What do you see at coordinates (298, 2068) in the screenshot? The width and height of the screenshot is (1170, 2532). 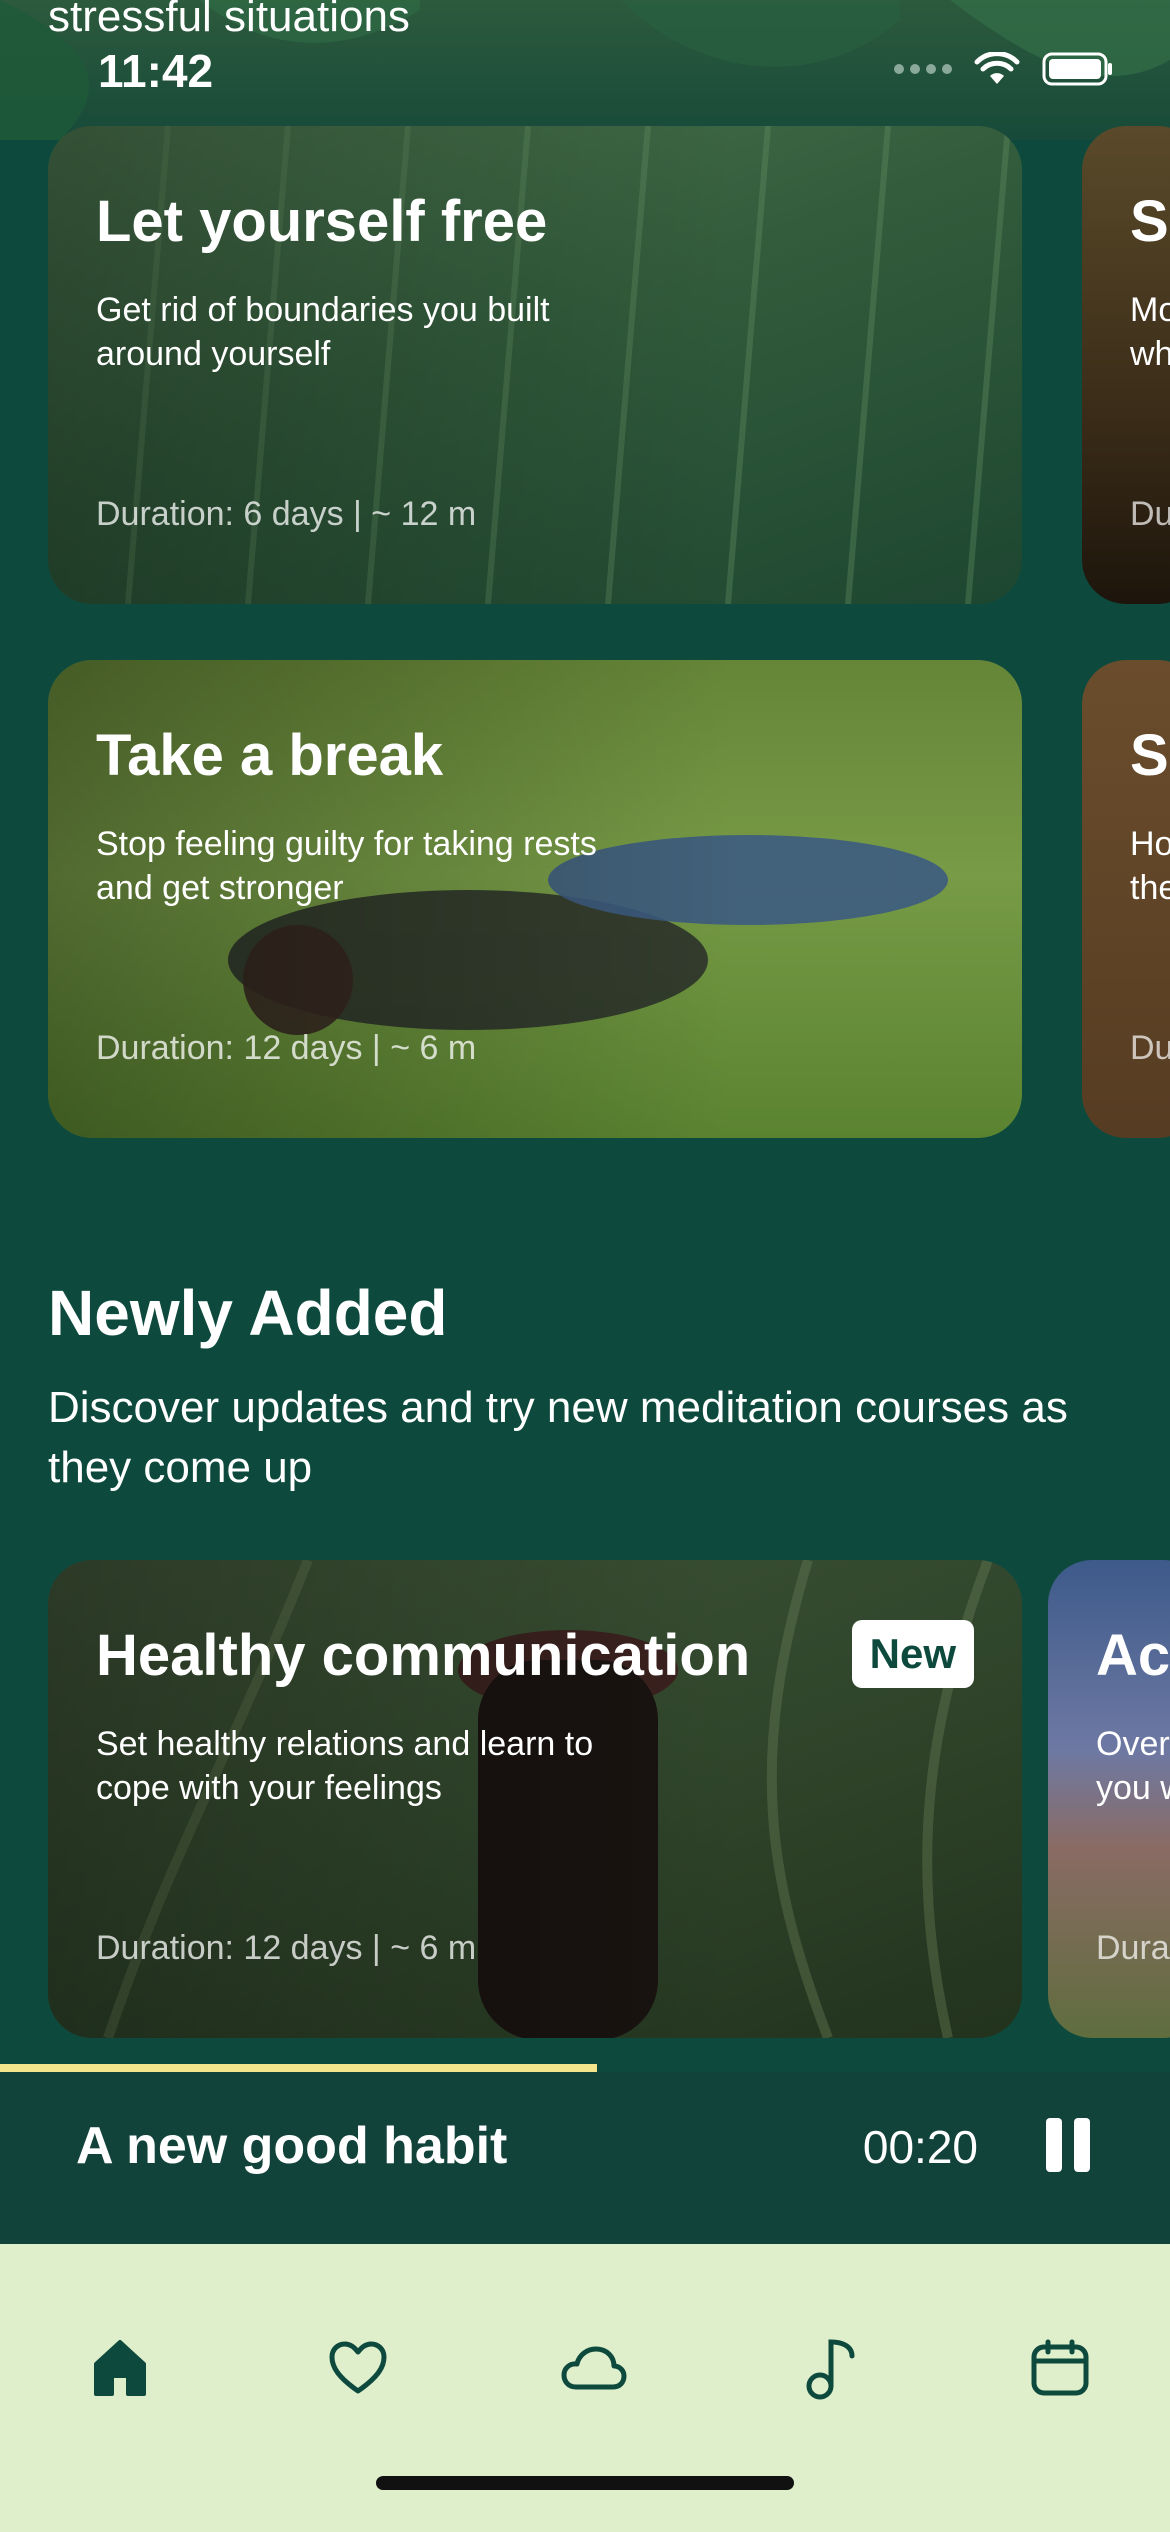 I see `playback-progress-fill` at bounding box center [298, 2068].